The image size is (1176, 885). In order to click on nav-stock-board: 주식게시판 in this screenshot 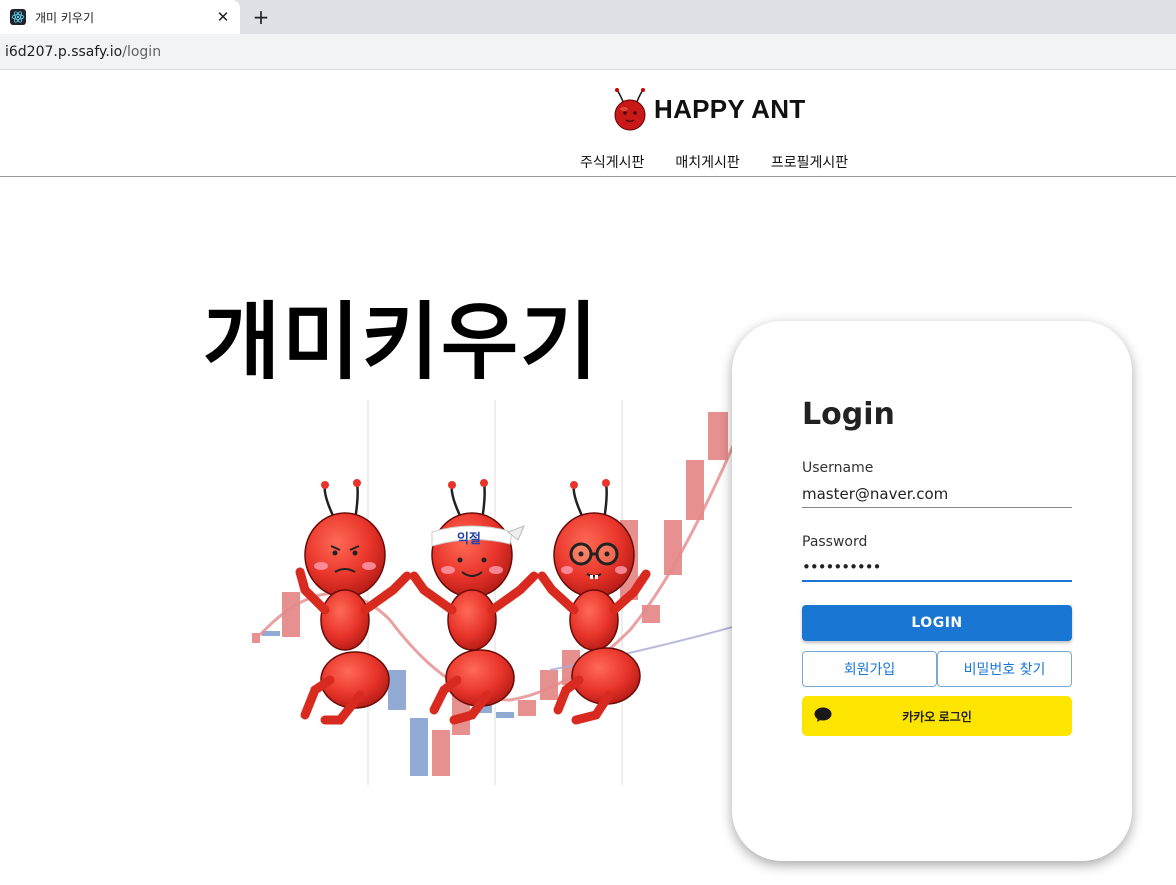, I will do `click(612, 162)`.